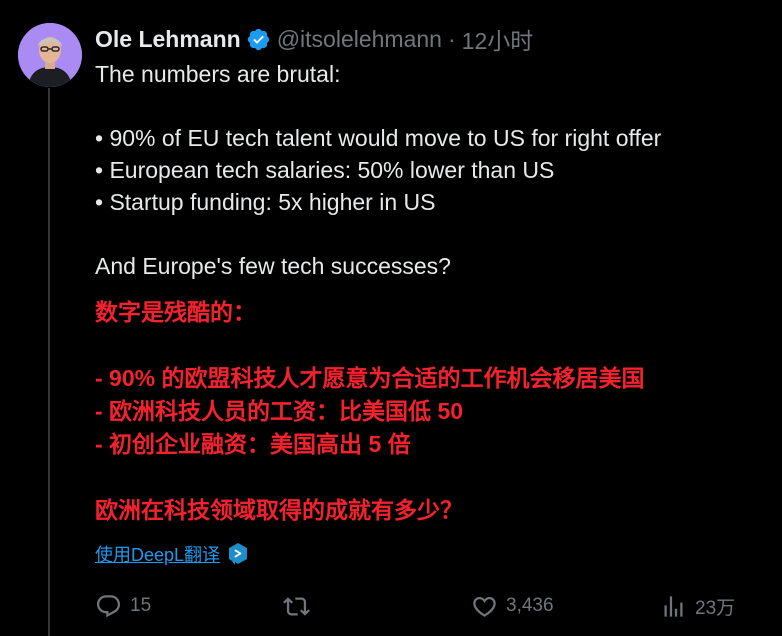  What do you see at coordinates (108, 605) in the screenshot?
I see `reply-icon` at bounding box center [108, 605].